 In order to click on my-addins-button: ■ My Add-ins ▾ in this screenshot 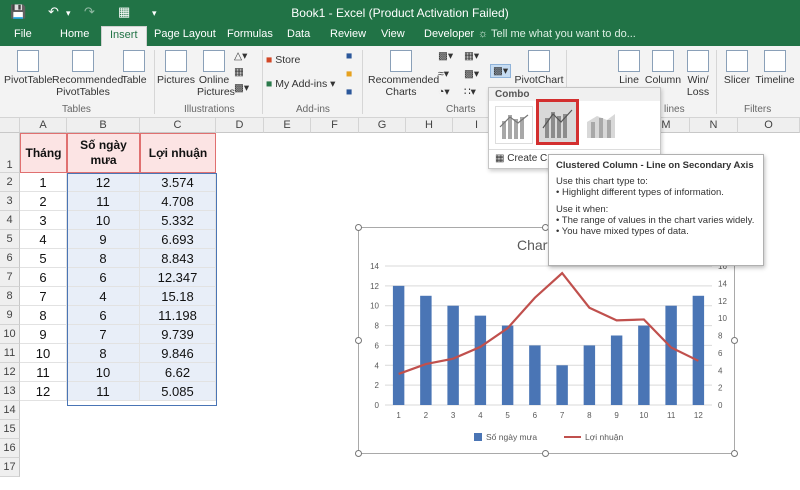, I will do `click(300, 84)`.